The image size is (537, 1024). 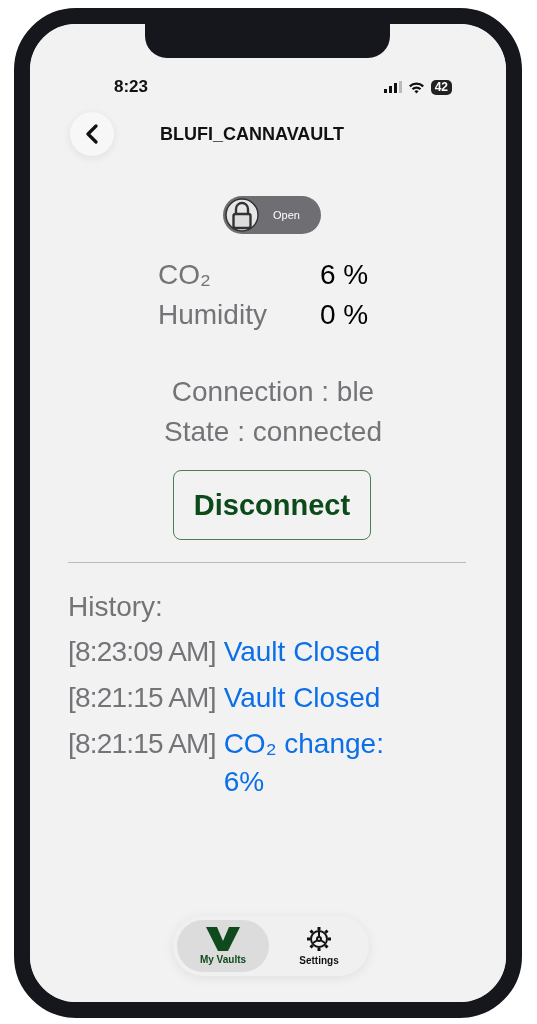 I want to click on connection-type: Connection : ble, so click(x=273, y=392).